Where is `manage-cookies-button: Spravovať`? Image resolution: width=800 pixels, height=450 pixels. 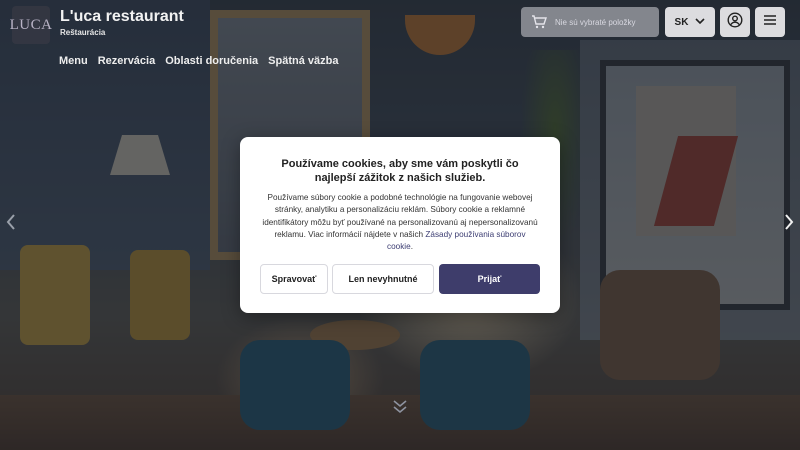
manage-cookies-button: Spravovať is located at coordinates (294, 279).